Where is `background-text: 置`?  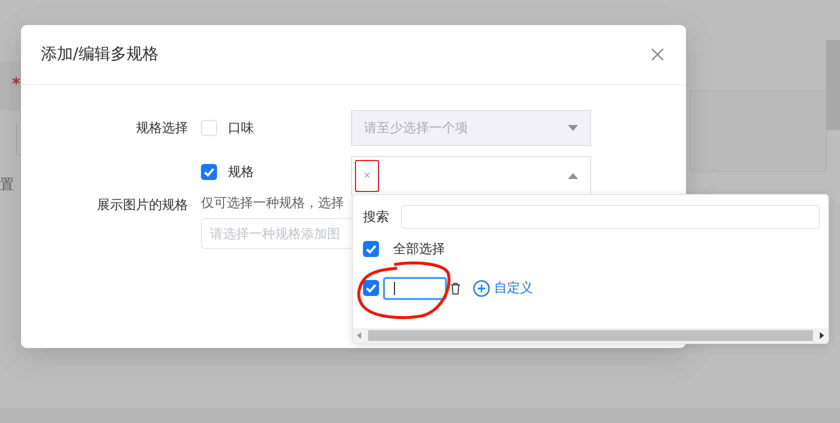 background-text: 置 is located at coordinates (7, 185).